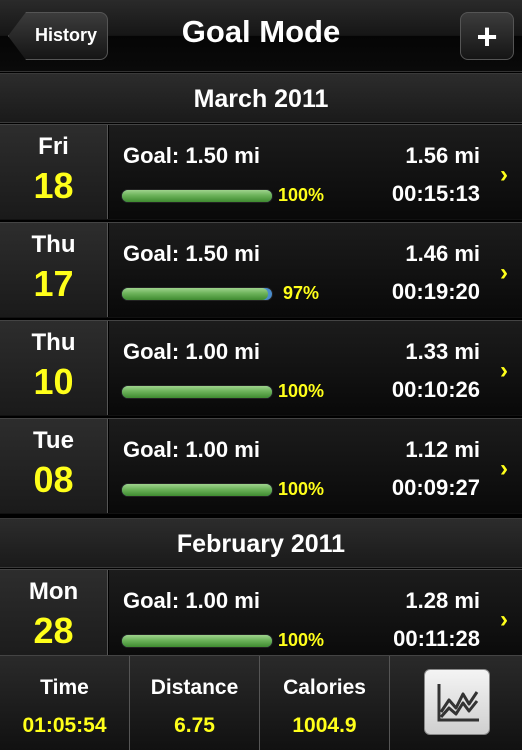 Image resolution: width=522 pixels, height=750 pixels. Describe the element at coordinates (301, 293) in the screenshot. I see `percent-text: 97%` at that location.